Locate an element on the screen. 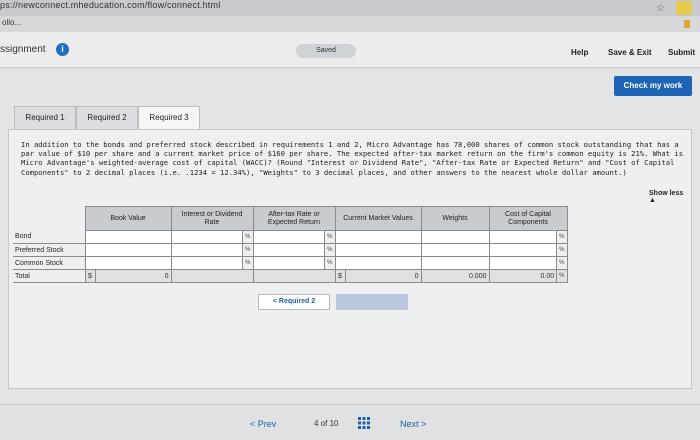  extension-icon is located at coordinates (684, 8).